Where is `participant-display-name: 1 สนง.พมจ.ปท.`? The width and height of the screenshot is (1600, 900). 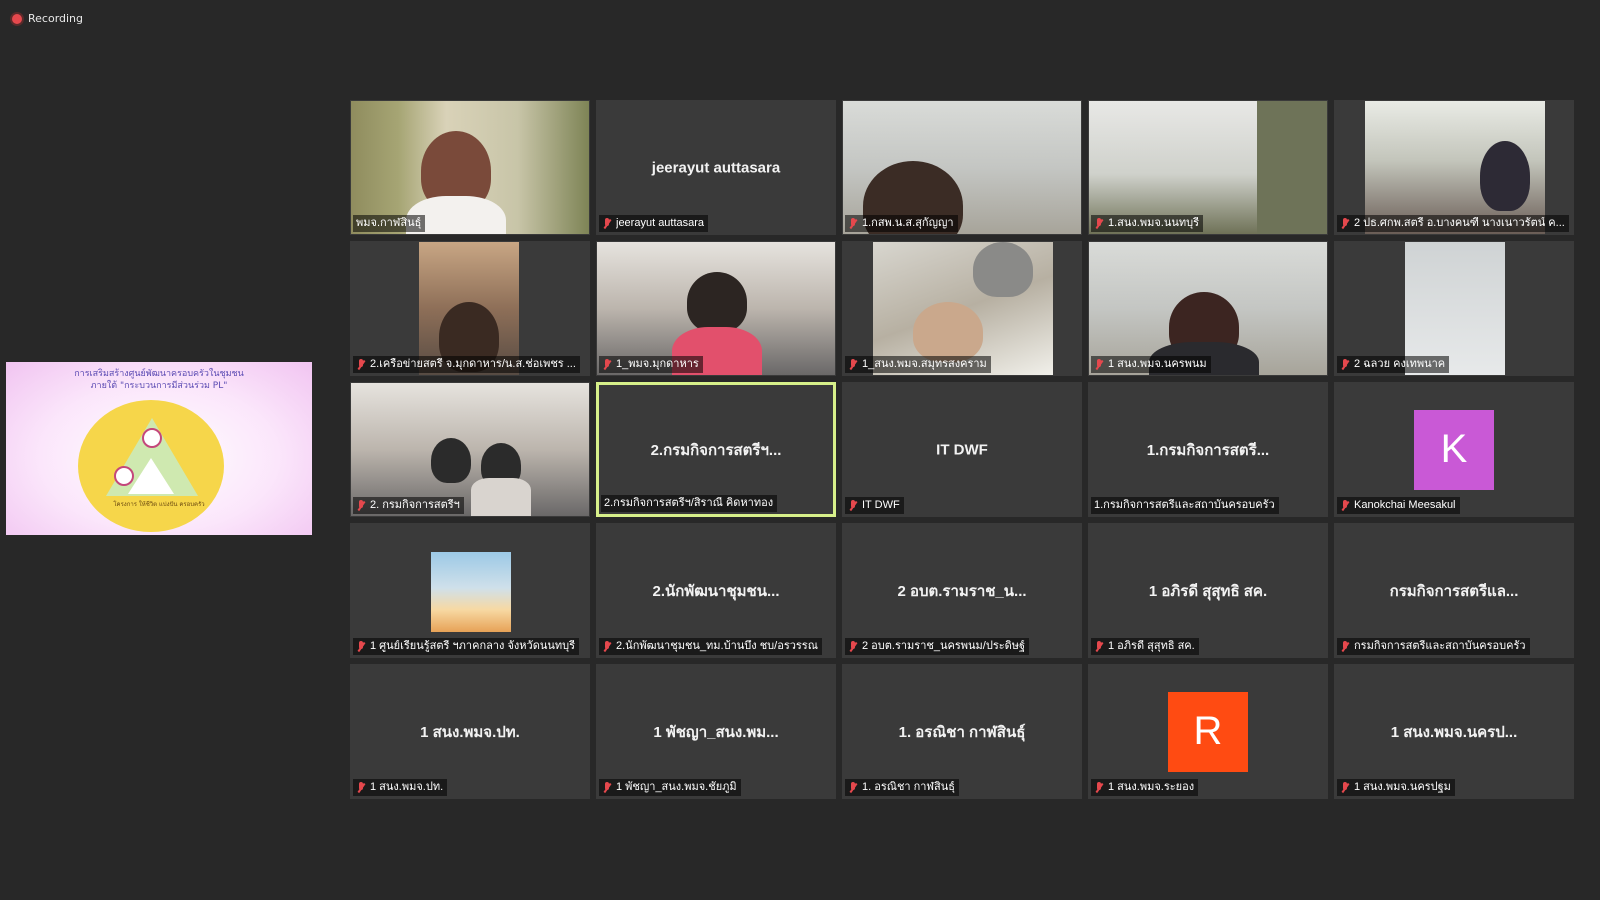
participant-display-name: 1 สนง.พมจ.ปท. is located at coordinates (470, 732).